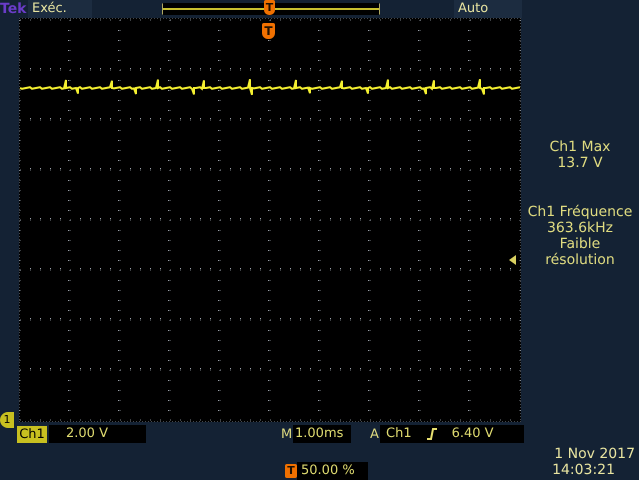 This screenshot has width=639, height=480. I want to click on timebase-value: 1.00ms, so click(322, 434).